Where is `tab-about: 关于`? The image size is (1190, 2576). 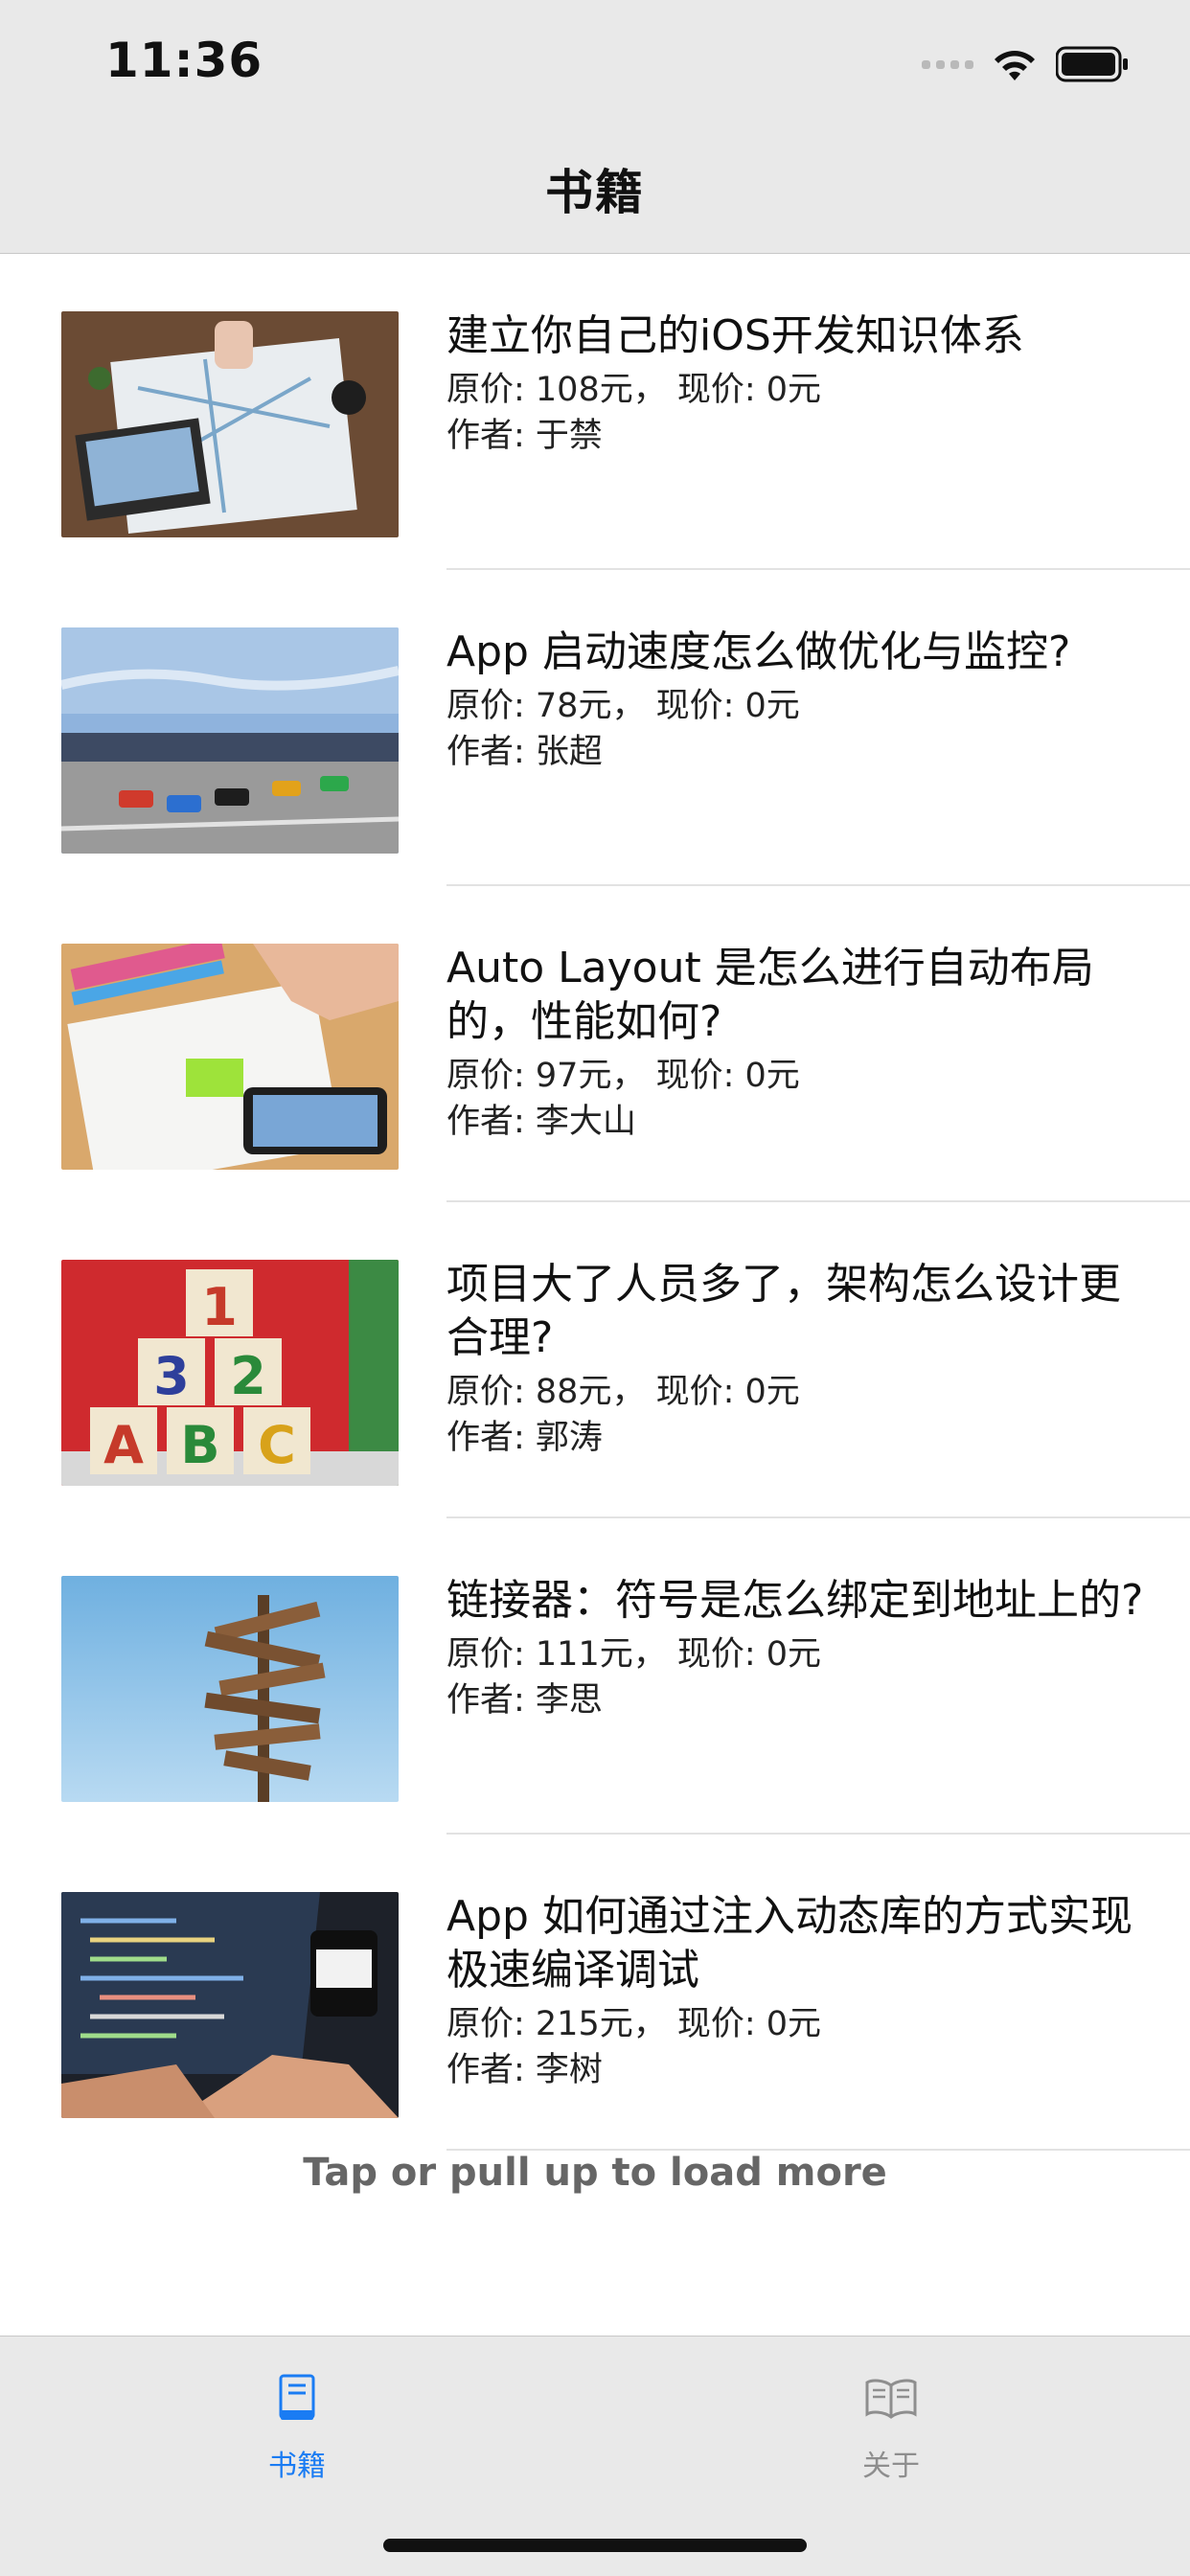
tab-about: 关于 is located at coordinates (891, 2424).